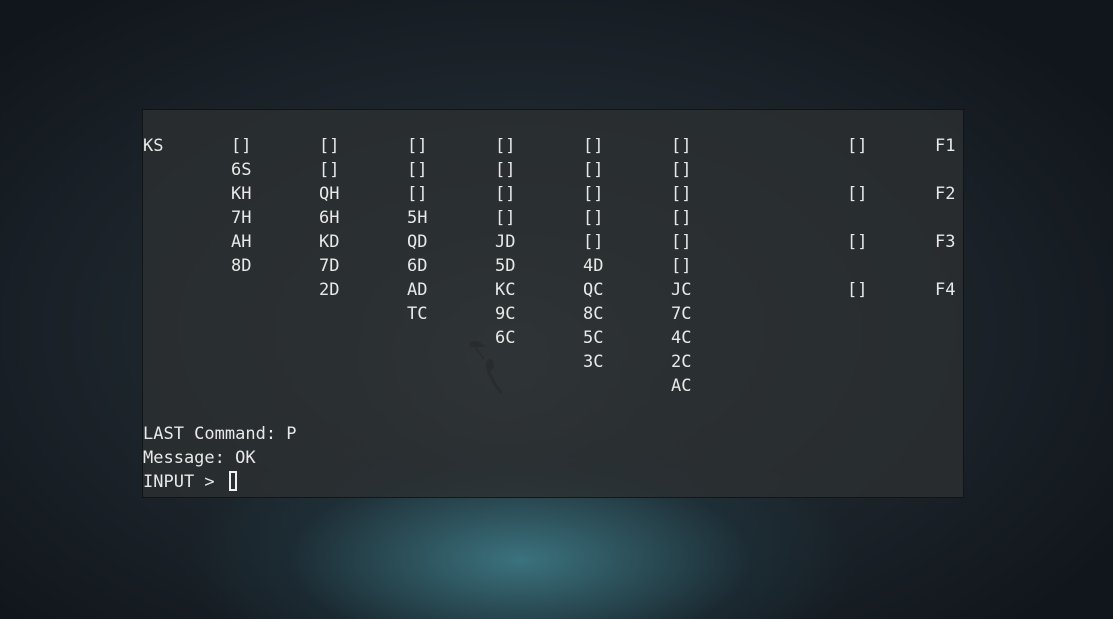 This screenshot has width=1113, height=619. I want to click on tableau-card: 6C, so click(505, 338).